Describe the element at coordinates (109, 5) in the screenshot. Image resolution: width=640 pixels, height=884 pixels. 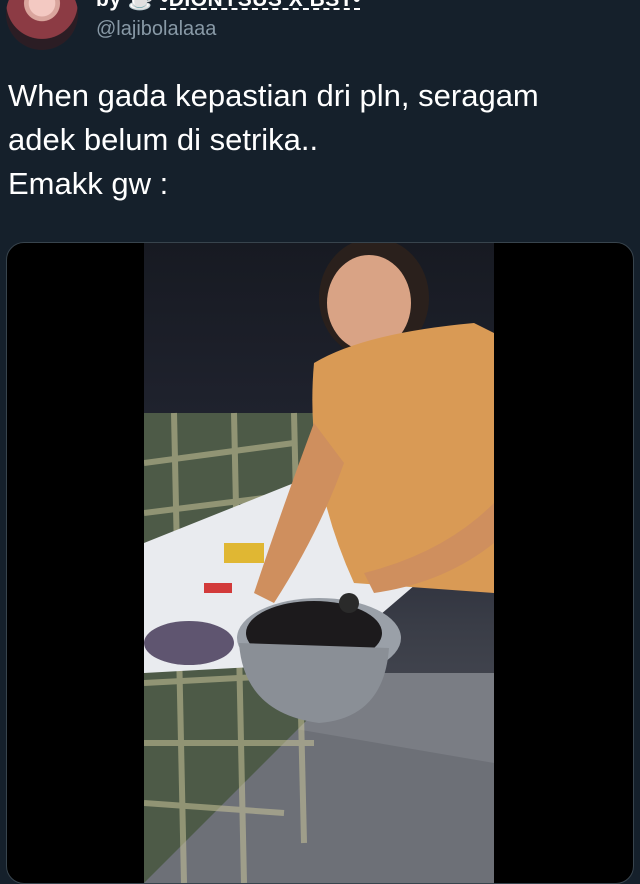
I see `display-name-prefix: by` at that location.